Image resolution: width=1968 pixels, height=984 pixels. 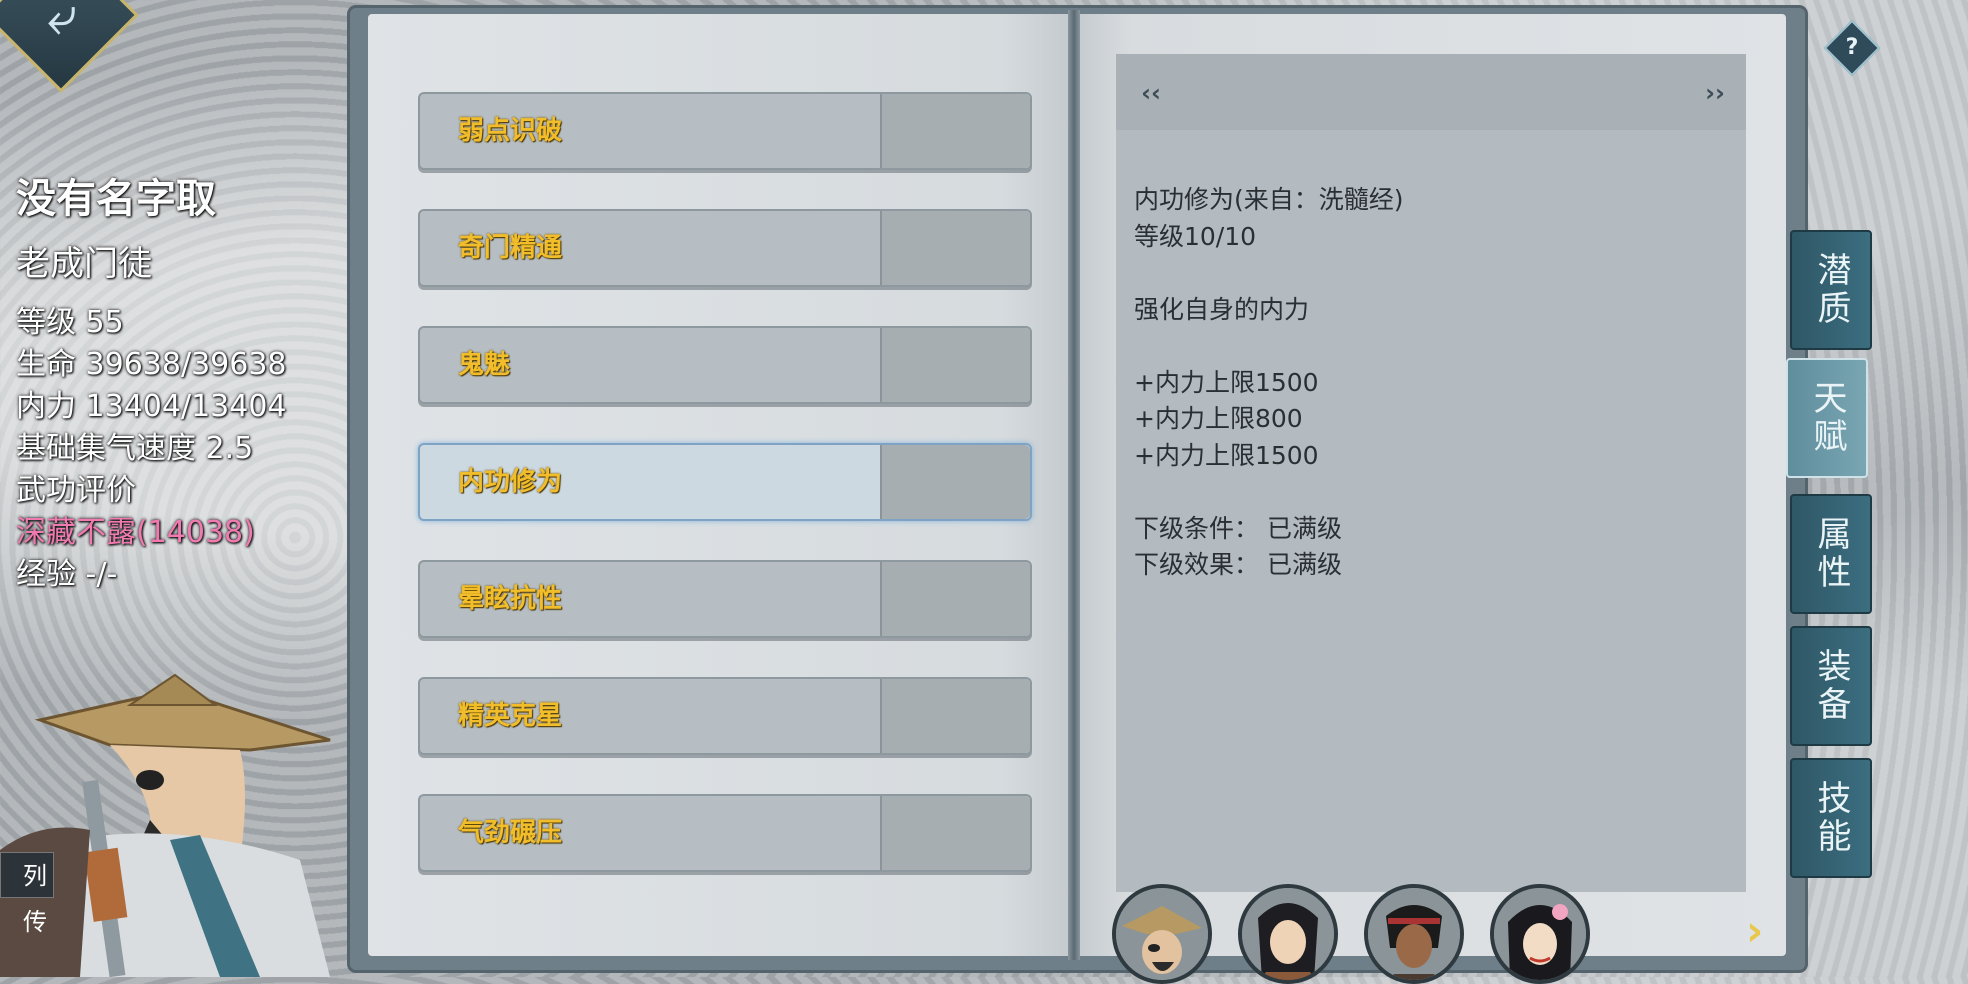 What do you see at coordinates (1151, 93) in the screenshot?
I see `chevron-left-icon: ‹‹` at bounding box center [1151, 93].